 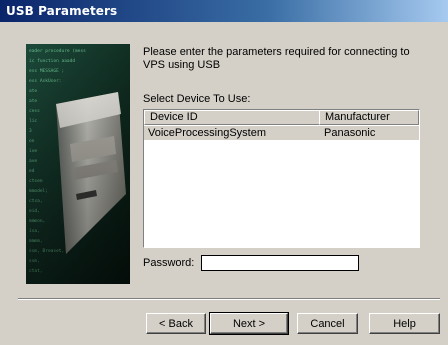 I want to click on password-label: Password:, so click(x=169, y=263).